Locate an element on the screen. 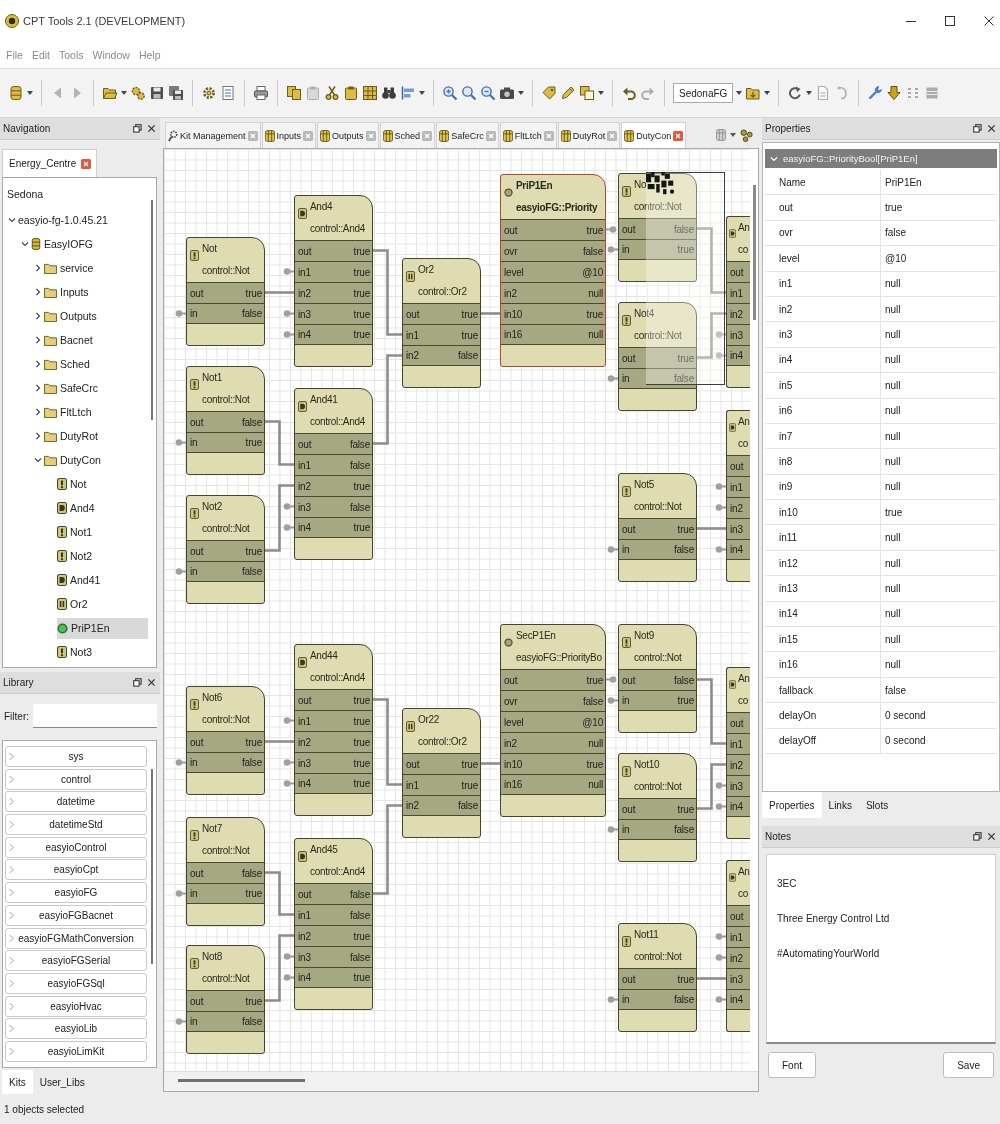 The width and height of the screenshot is (1000, 1124). camera-icon is located at coordinates (507, 93).